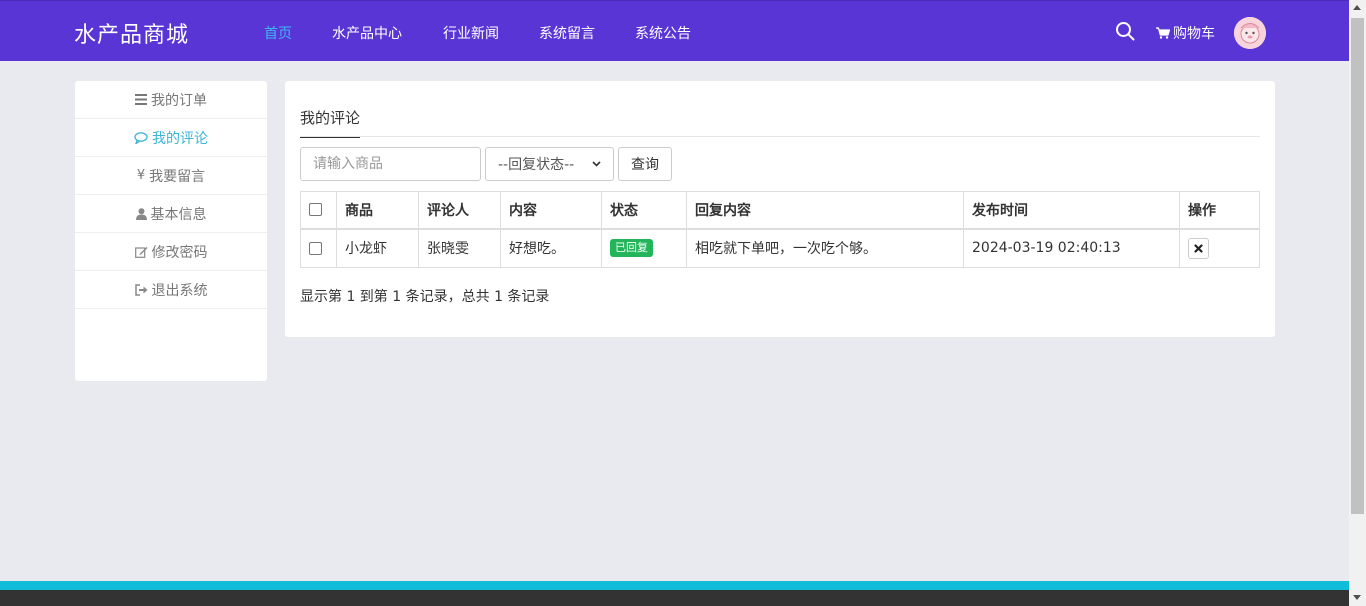 This screenshot has width=1366, height=606. Describe the element at coordinates (367, 33) in the screenshot. I see `nav-products: 水产品中心` at that location.